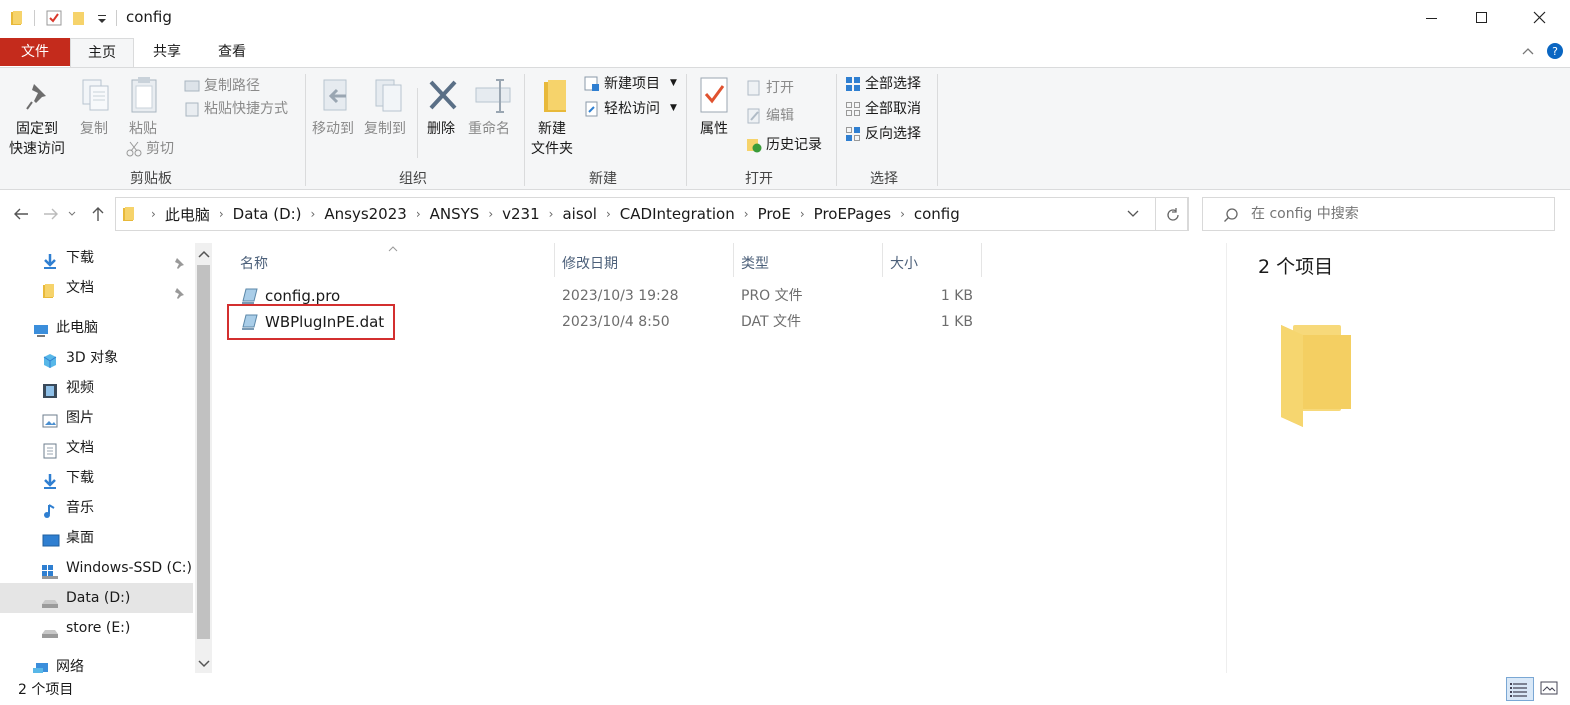 The height and width of the screenshot is (705, 1570). Describe the element at coordinates (102, 19) in the screenshot. I see `customize-toolbar-icon` at that location.